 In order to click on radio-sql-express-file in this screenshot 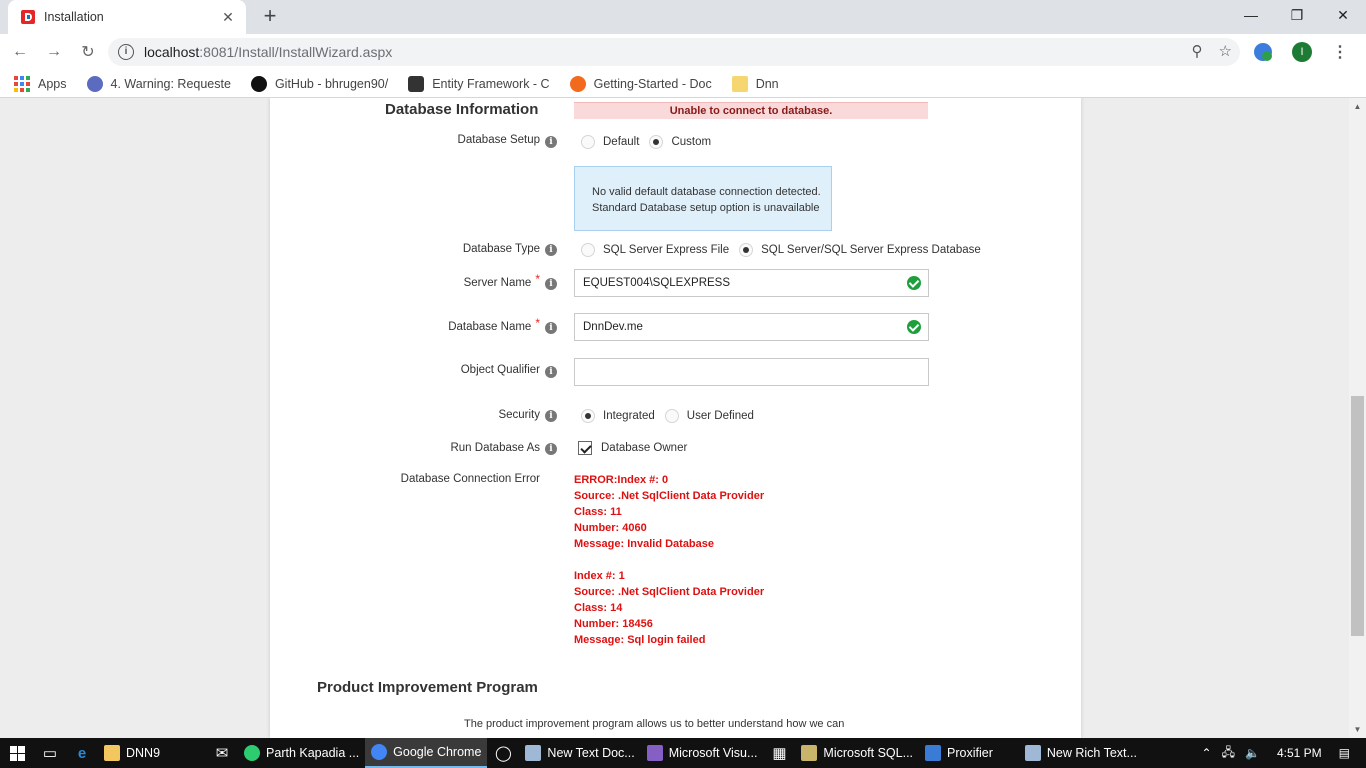, I will do `click(588, 250)`.